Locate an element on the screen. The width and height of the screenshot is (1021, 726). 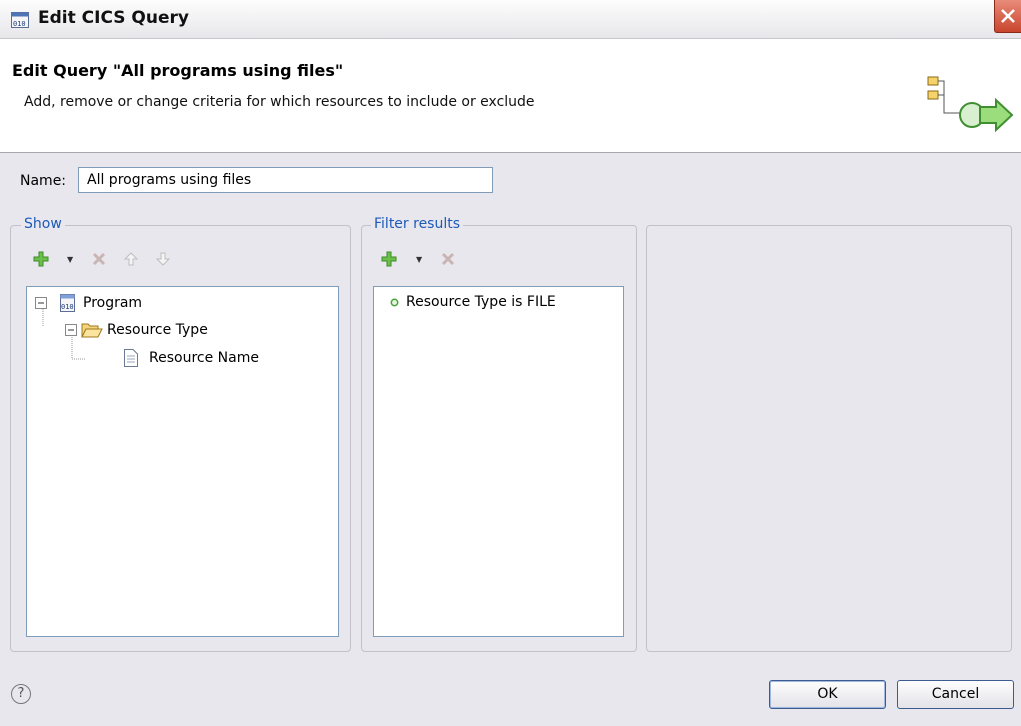
remove-filter-button is located at coordinates (448, 259).